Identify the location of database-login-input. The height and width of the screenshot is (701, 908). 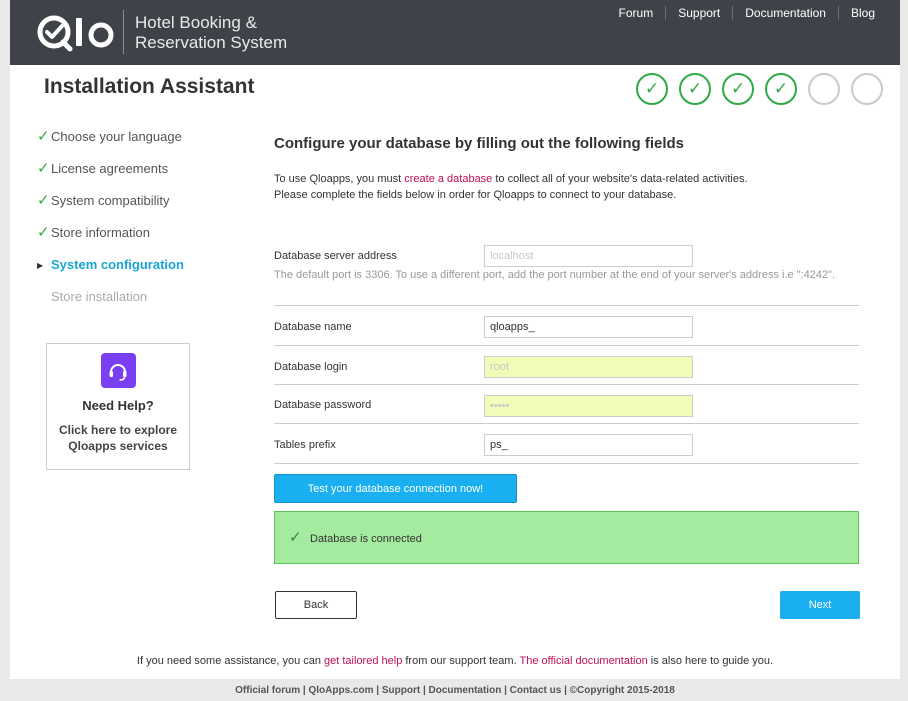
(588, 367).